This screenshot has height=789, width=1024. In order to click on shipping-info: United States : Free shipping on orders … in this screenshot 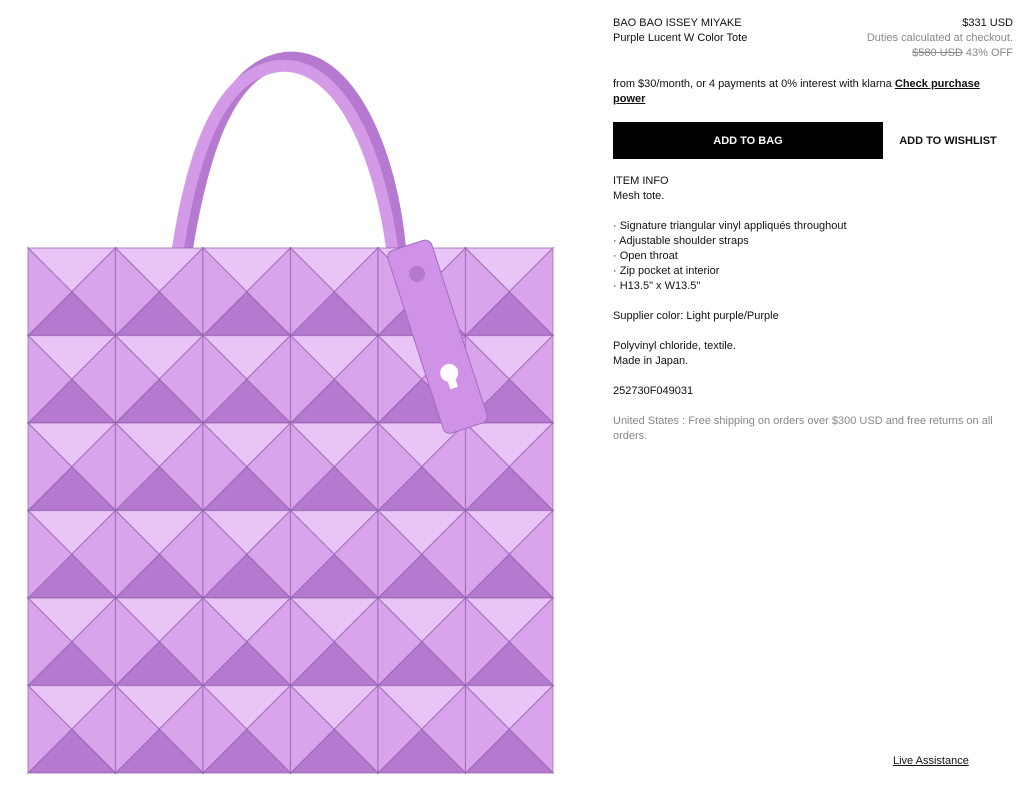, I will do `click(803, 428)`.